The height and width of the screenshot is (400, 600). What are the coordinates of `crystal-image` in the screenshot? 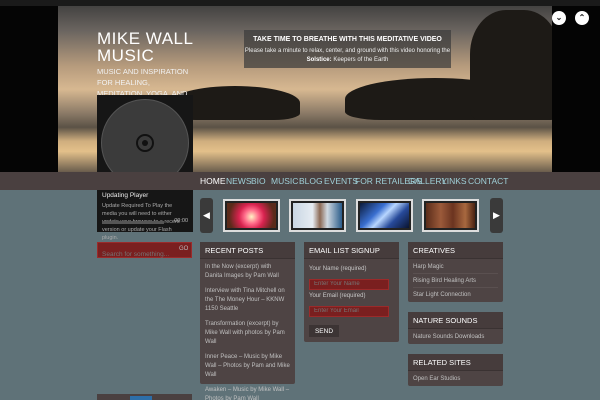 It's located at (384, 215).